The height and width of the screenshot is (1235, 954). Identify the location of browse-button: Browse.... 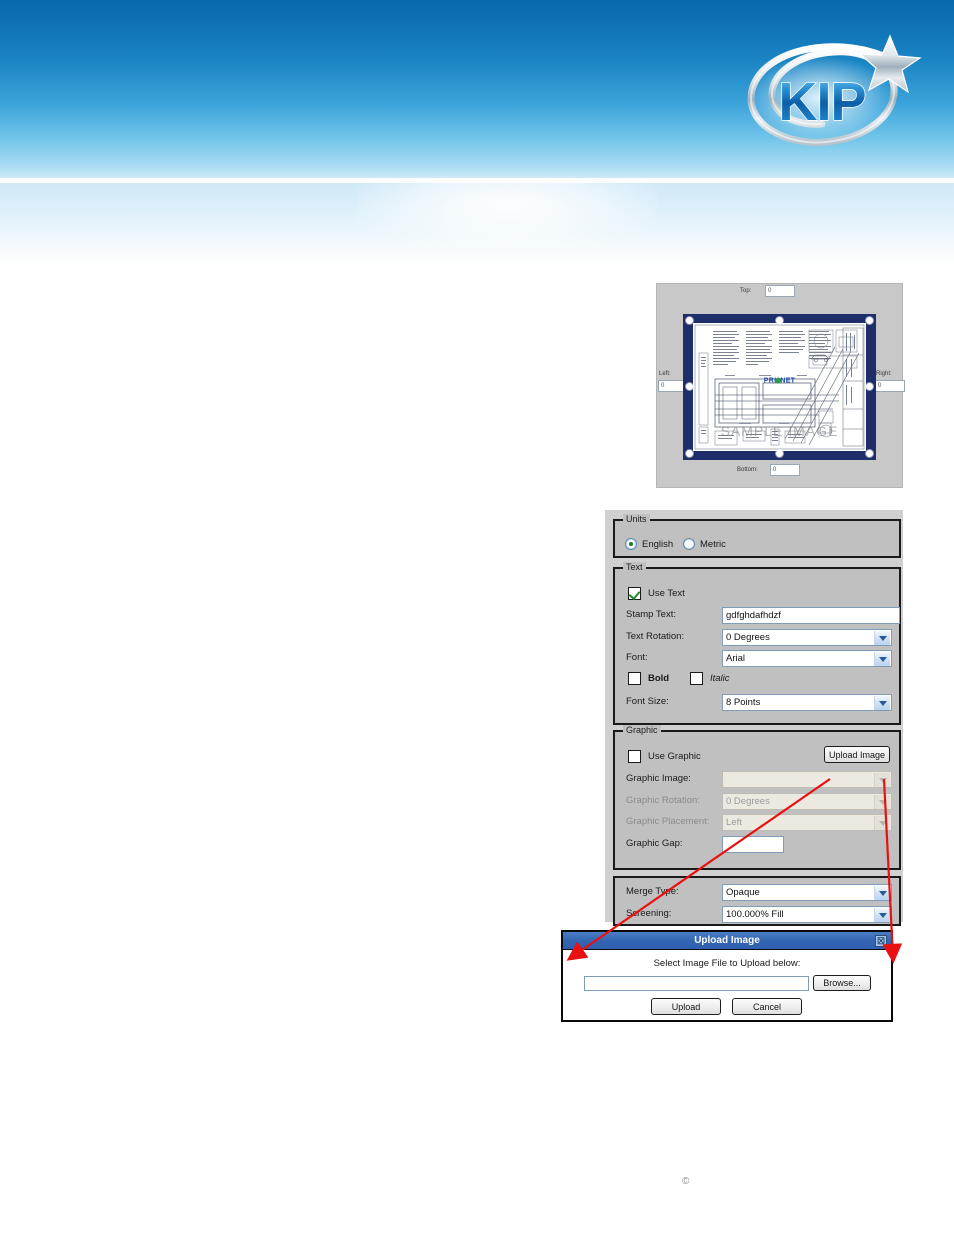
(842, 983).